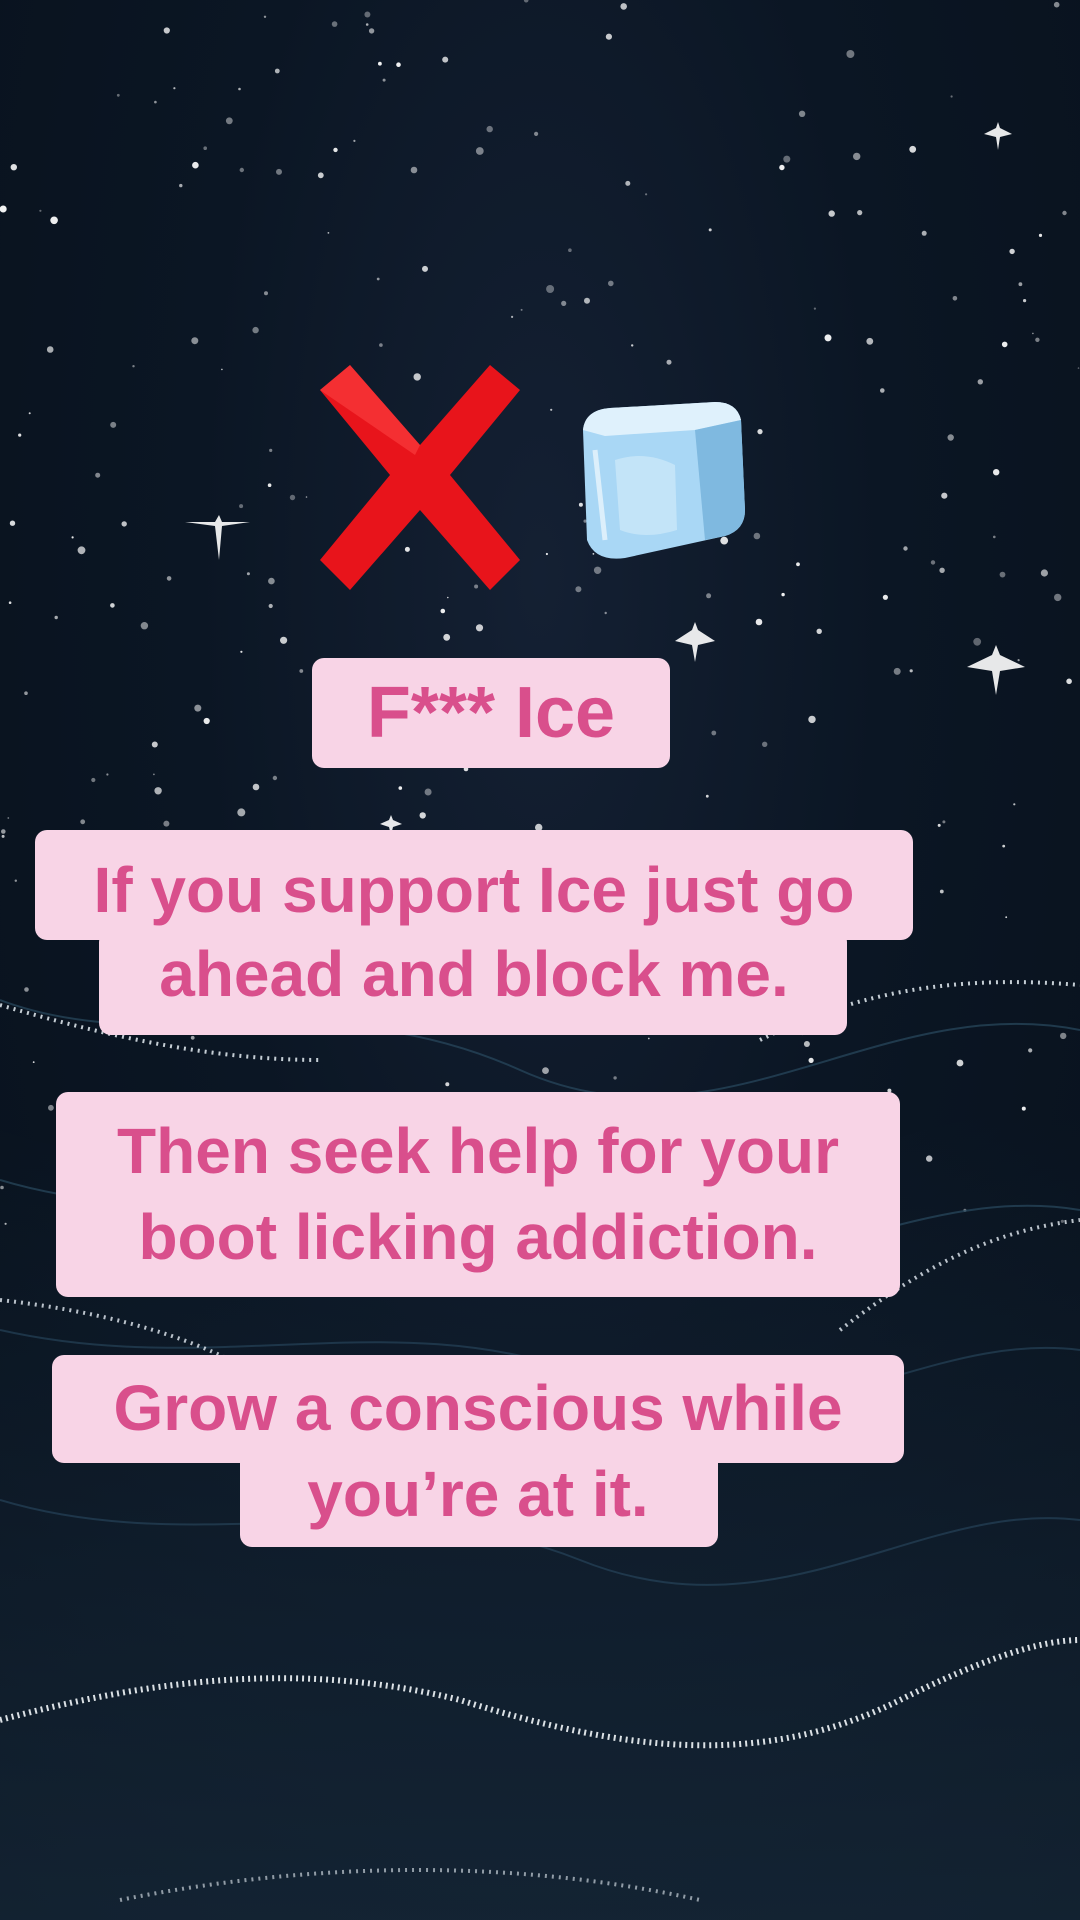 The height and width of the screenshot is (1920, 1080). I want to click on caption-line: ahead and block me., so click(474, 974).